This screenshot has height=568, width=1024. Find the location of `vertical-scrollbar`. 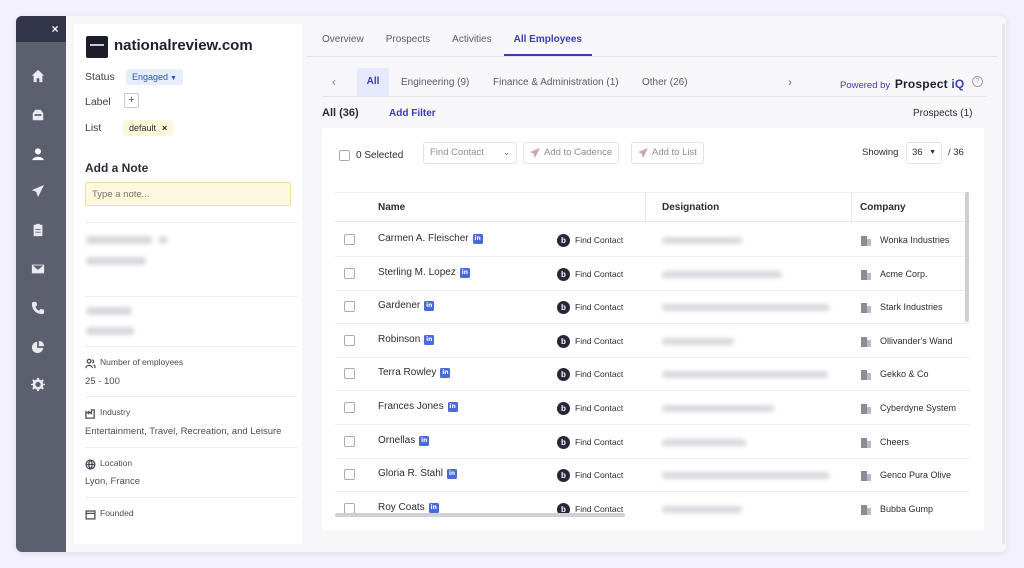

vertical-scrollbar is located at coordinates (967, 257).